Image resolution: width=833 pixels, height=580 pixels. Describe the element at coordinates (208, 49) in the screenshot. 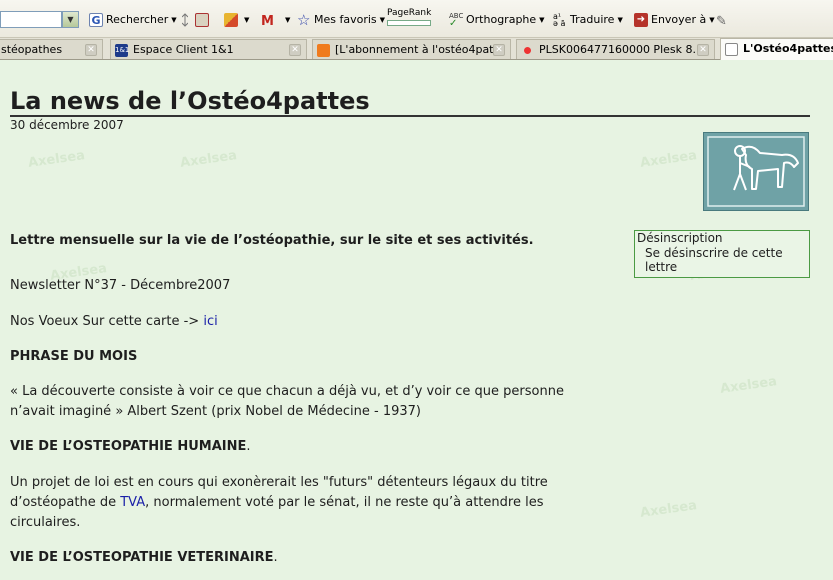

I see `tab-espace-client: 1&1 Espace Client 1&1 ✕` at that location.